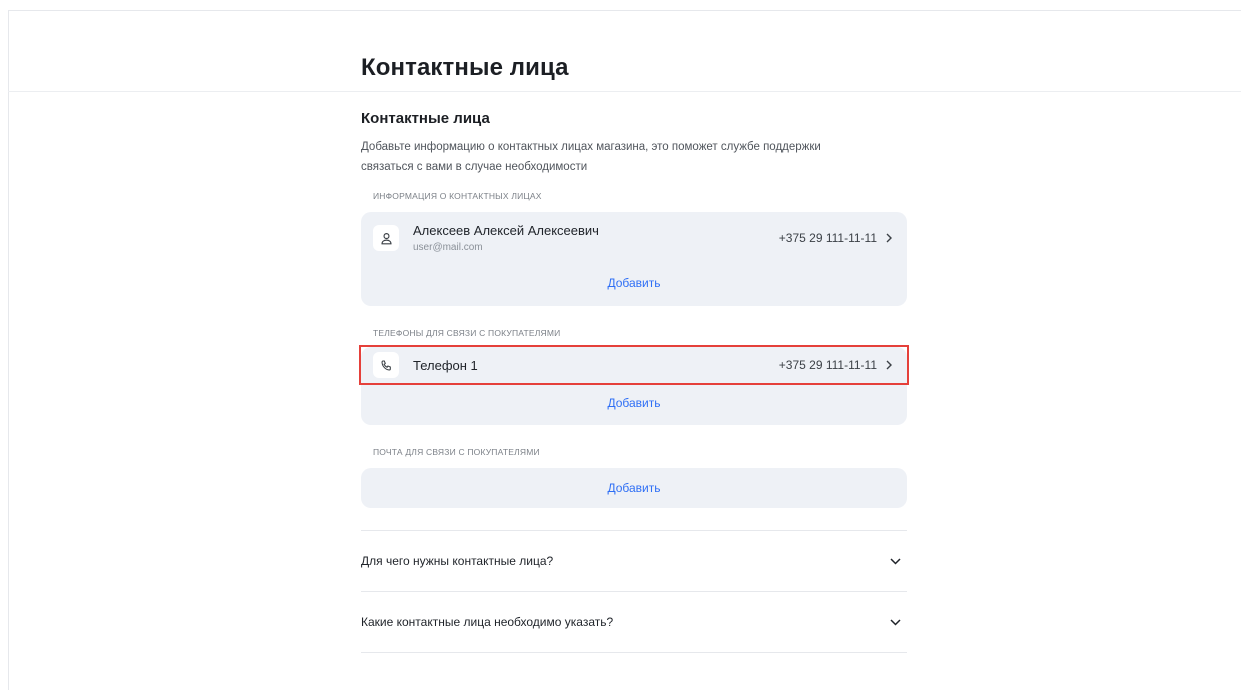  What do you see at coordinates (634, 561) in the screenshot?
I see `faq-item: Для чего нужны контактные лица?` at bounding box center [634, 561].